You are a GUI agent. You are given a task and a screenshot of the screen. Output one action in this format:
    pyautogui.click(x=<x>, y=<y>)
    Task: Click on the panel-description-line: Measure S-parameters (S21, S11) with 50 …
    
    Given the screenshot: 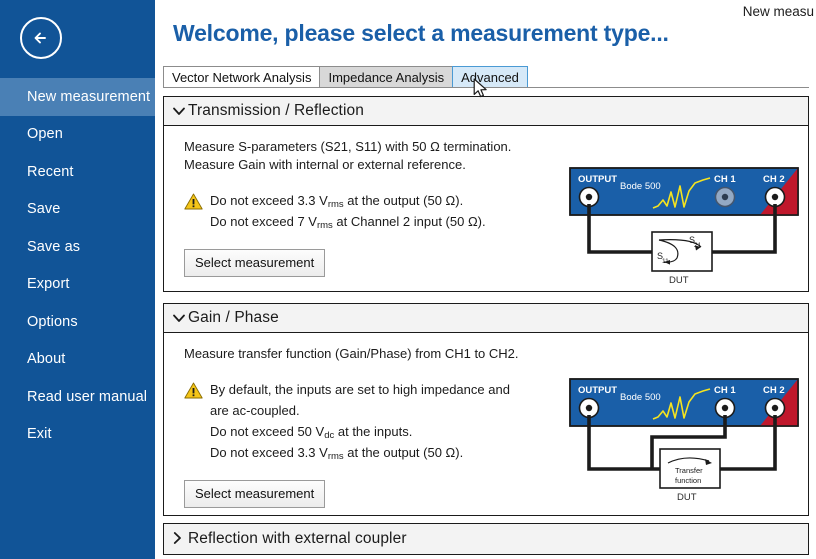 What is the action you would take?
    pyautogui.click(x=348, y=146)
    